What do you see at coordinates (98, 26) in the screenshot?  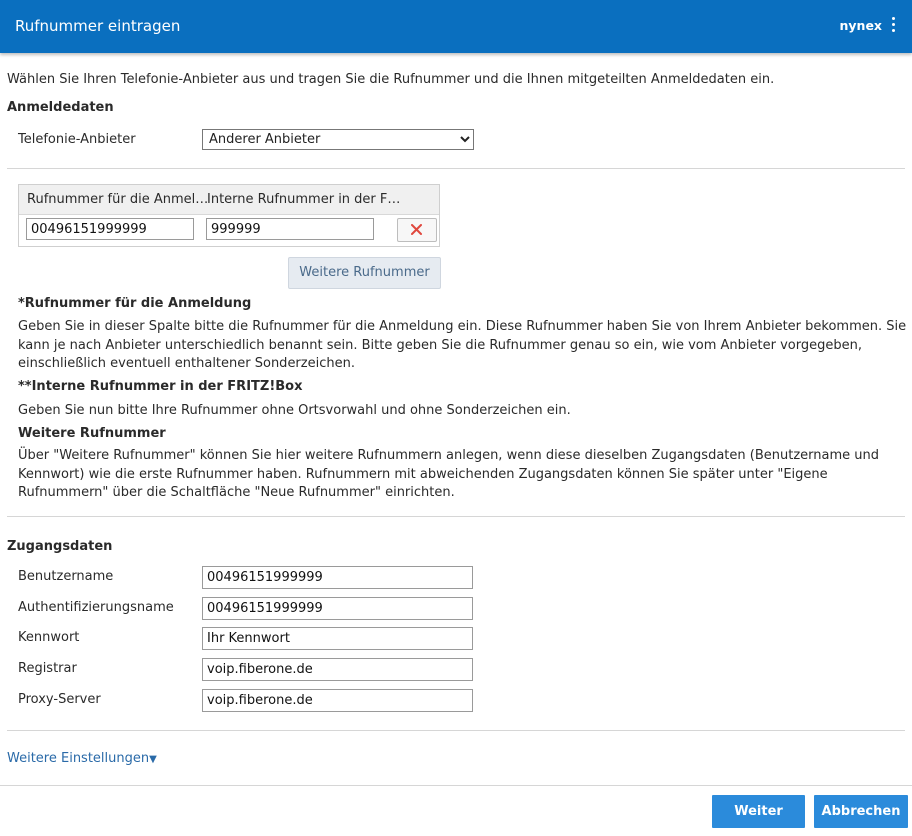 I see `page-title: Rufnummer eintragen` at bounding box center [98, 26].